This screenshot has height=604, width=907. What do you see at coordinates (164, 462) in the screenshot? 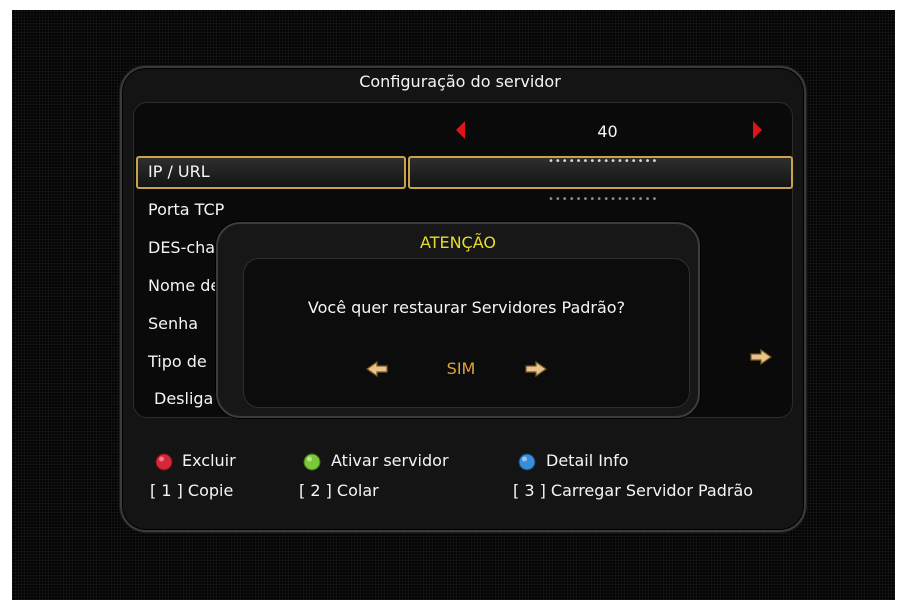
I see `red-button-icon` at bounding box center [164, 462].